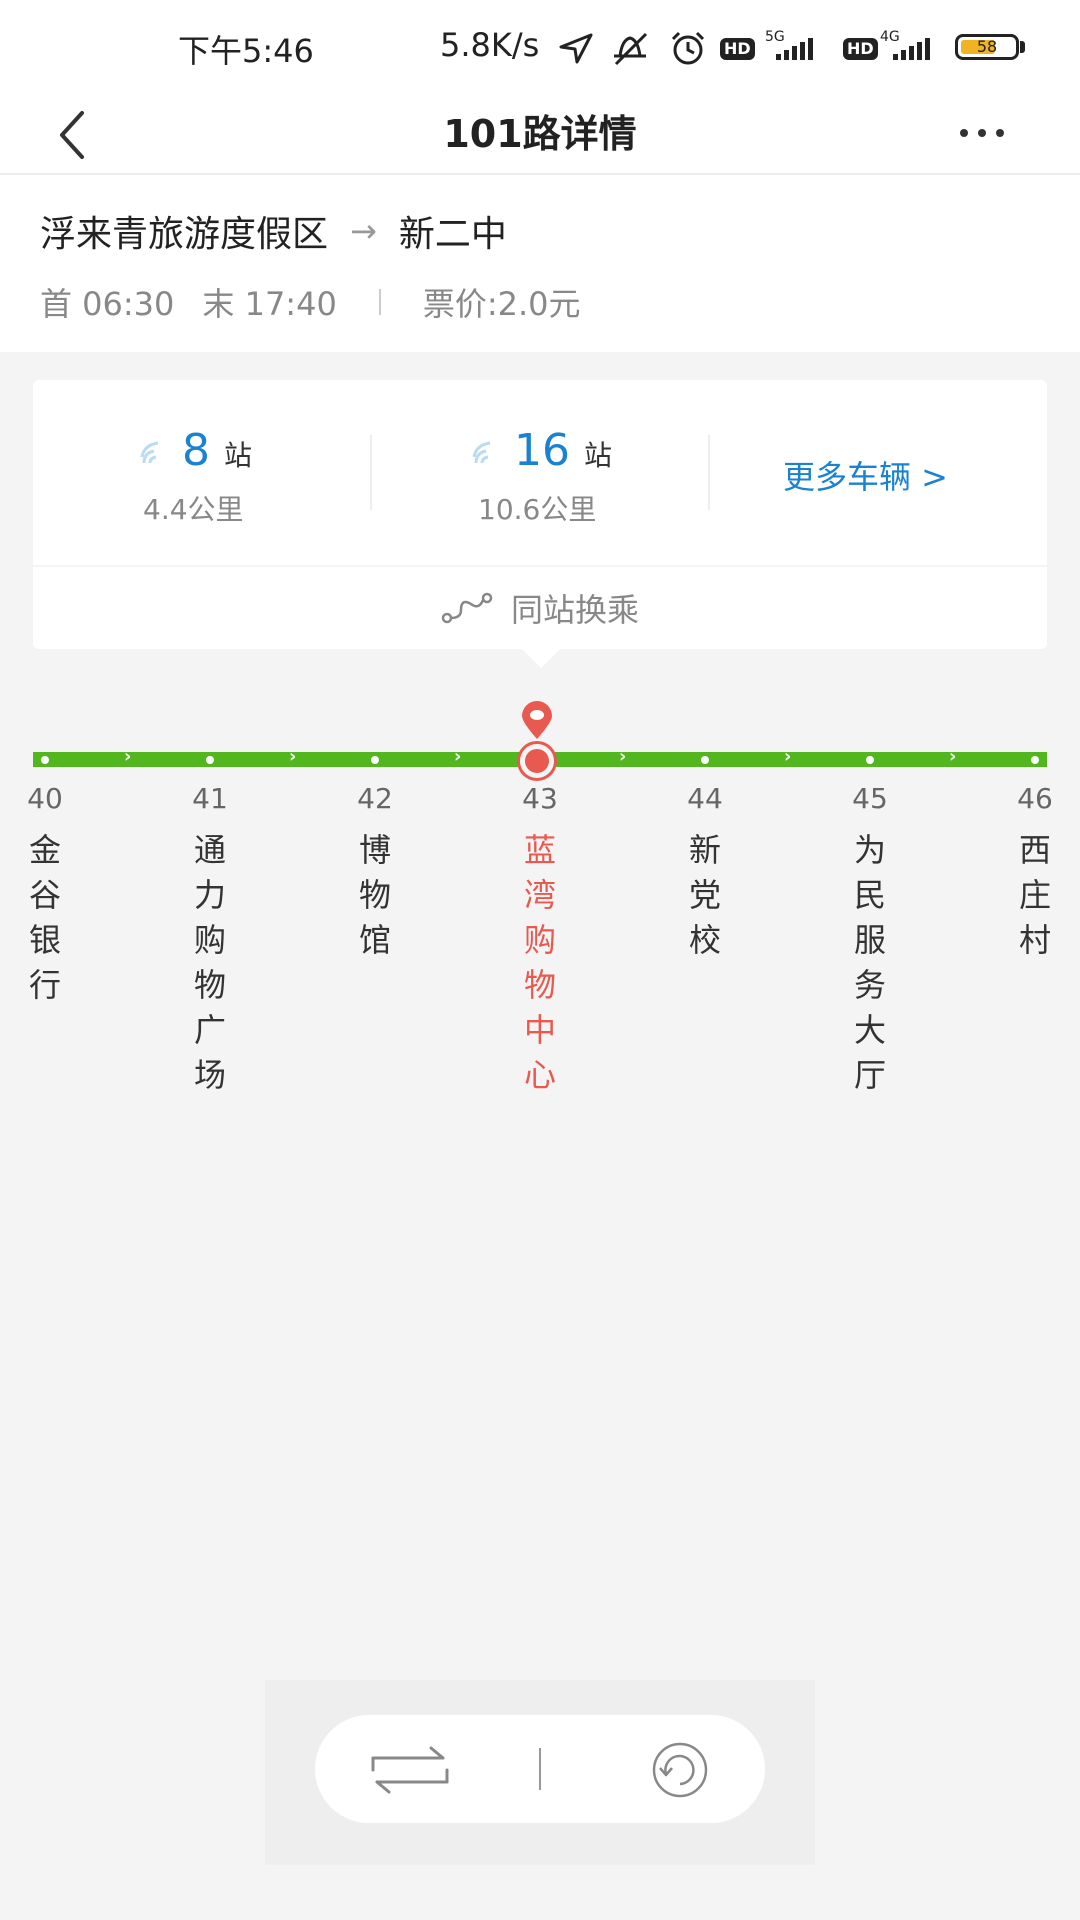 The height and width of the screenshot is (1920, 1080). I want to click on bus-stops-away: 16 站, so click(542, 450).